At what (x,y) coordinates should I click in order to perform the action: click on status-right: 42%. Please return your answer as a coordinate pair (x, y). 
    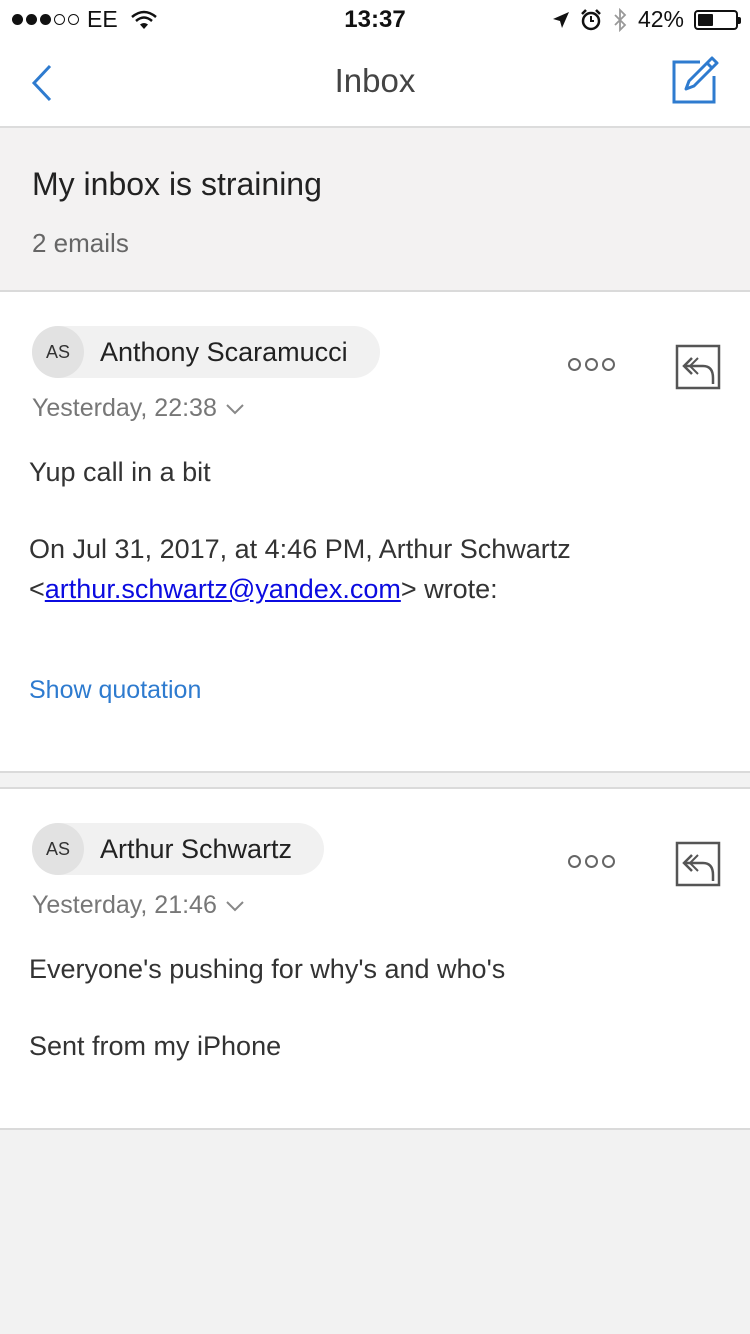
    Looking at the image, I should click on (646, 19).